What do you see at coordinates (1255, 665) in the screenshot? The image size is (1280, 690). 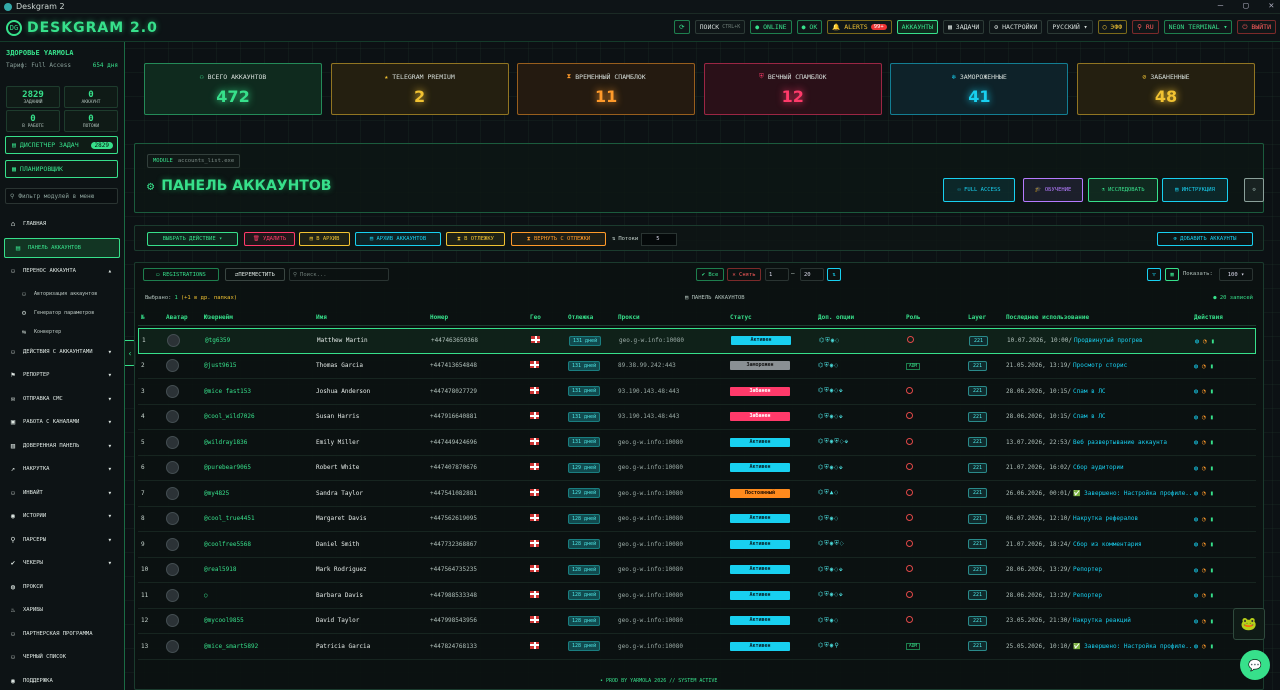 I see `chat-icon: 💬` at bounding box center [1255, 665].